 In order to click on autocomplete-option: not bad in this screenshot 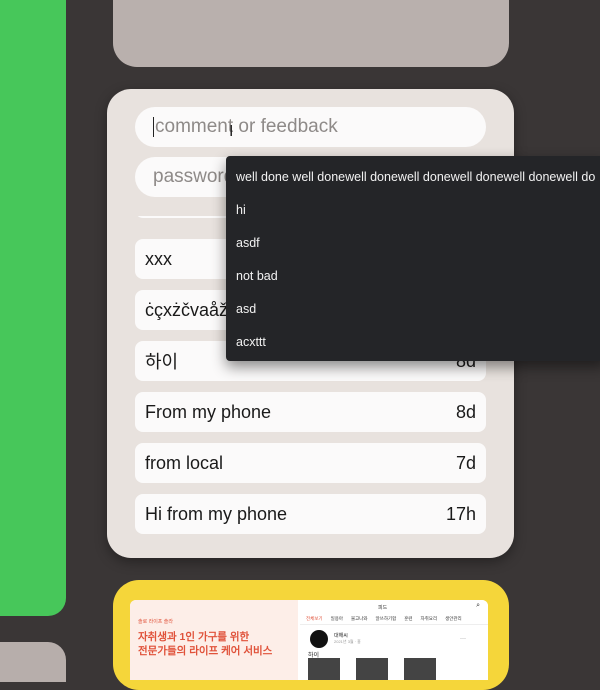, I will do `click(413, 276)`.